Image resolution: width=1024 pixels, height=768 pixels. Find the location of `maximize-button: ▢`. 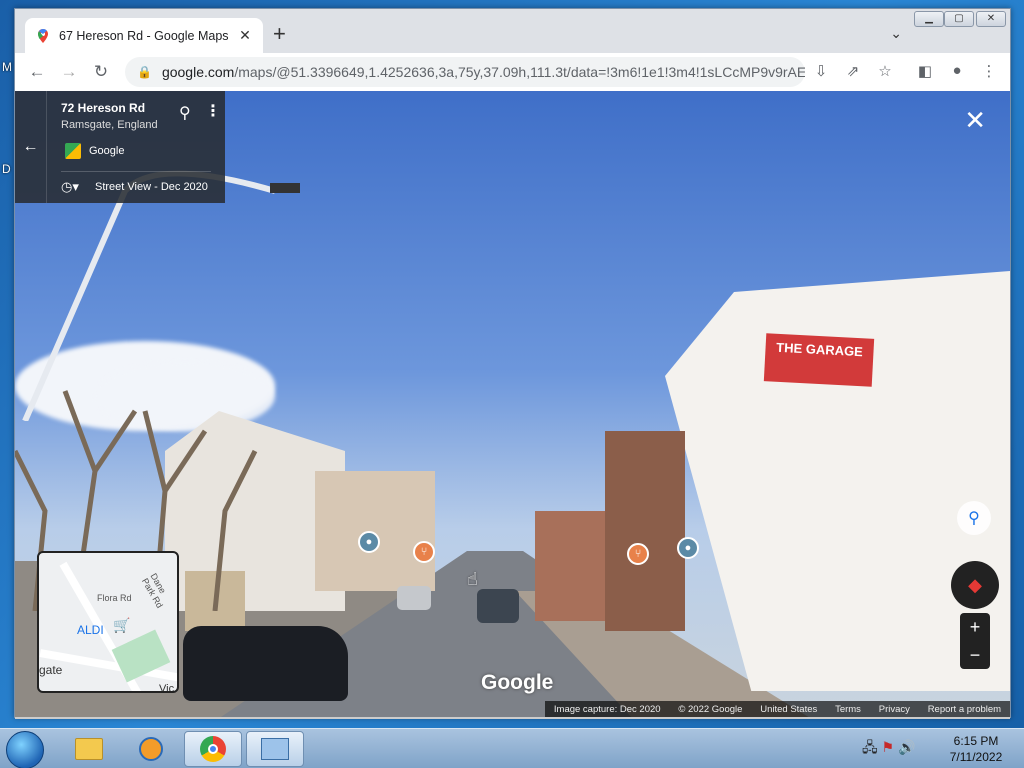

maximize-button: ▢ is located at coordinates (959, 19).